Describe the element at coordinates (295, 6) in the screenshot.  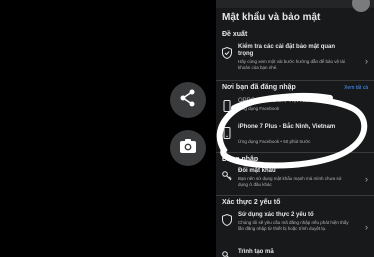
I see `top-bar` at that location.